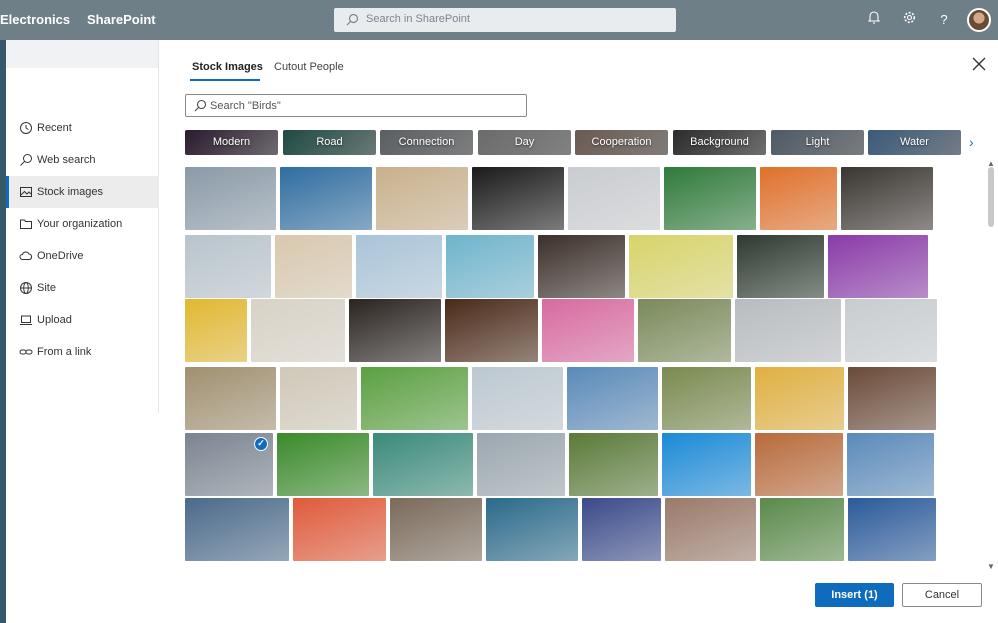 The image size is (998, 623). Describe the element at coordinates (227, 67) in the screenshot. I see `tab-stock-images: Stock Images` at that location.